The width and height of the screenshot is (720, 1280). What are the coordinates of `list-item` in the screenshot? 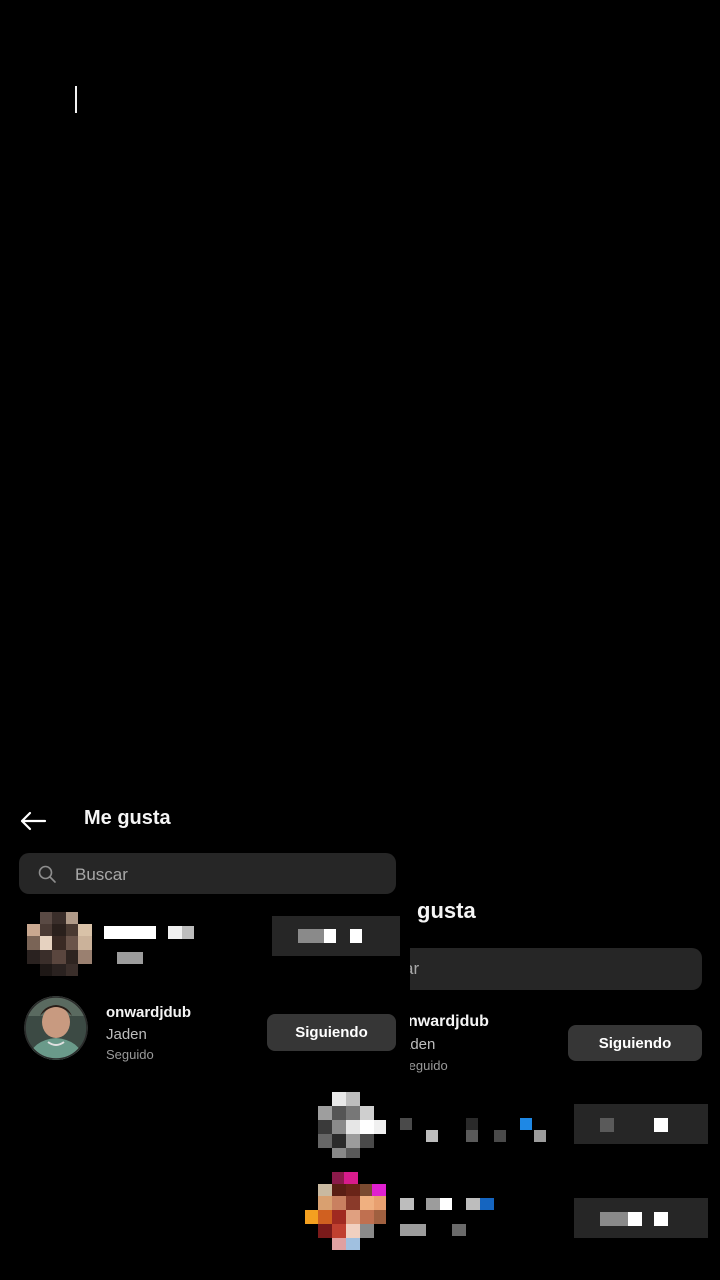 It's located at (205, 947).